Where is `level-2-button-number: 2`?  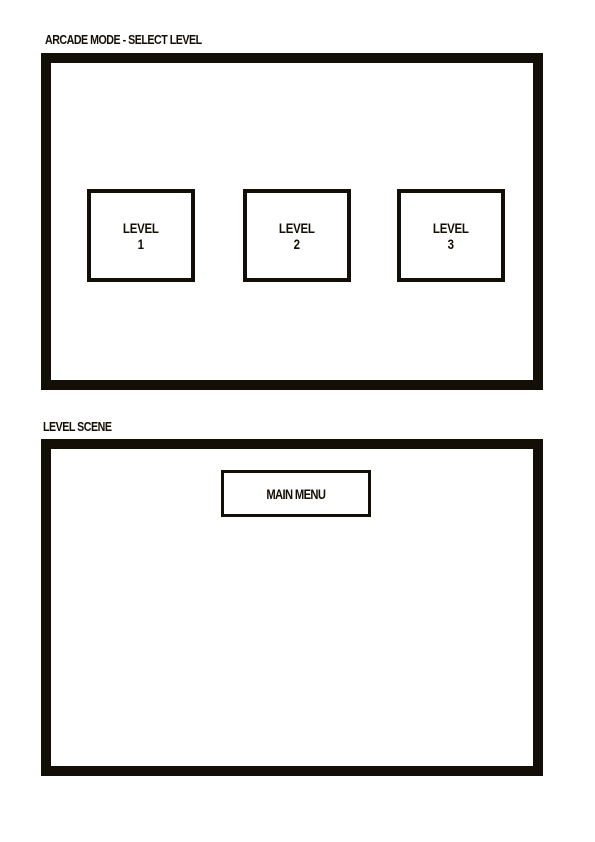
level-2-button-number: 2 is located at coordinates (297, 243).